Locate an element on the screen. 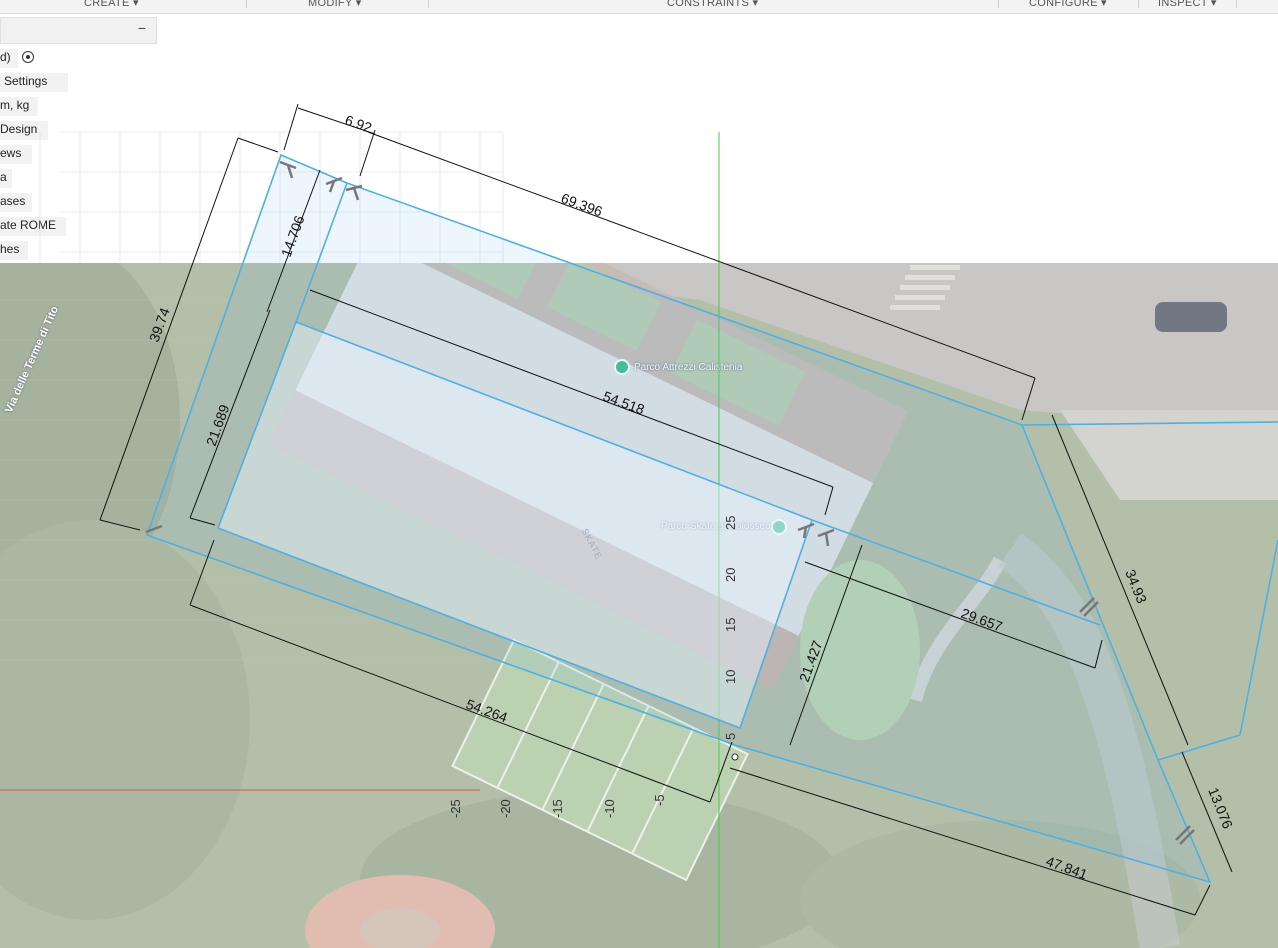  toolbar-constraints-menu: CONSTRAINTS ▾ is located at coordinates (712, 6).